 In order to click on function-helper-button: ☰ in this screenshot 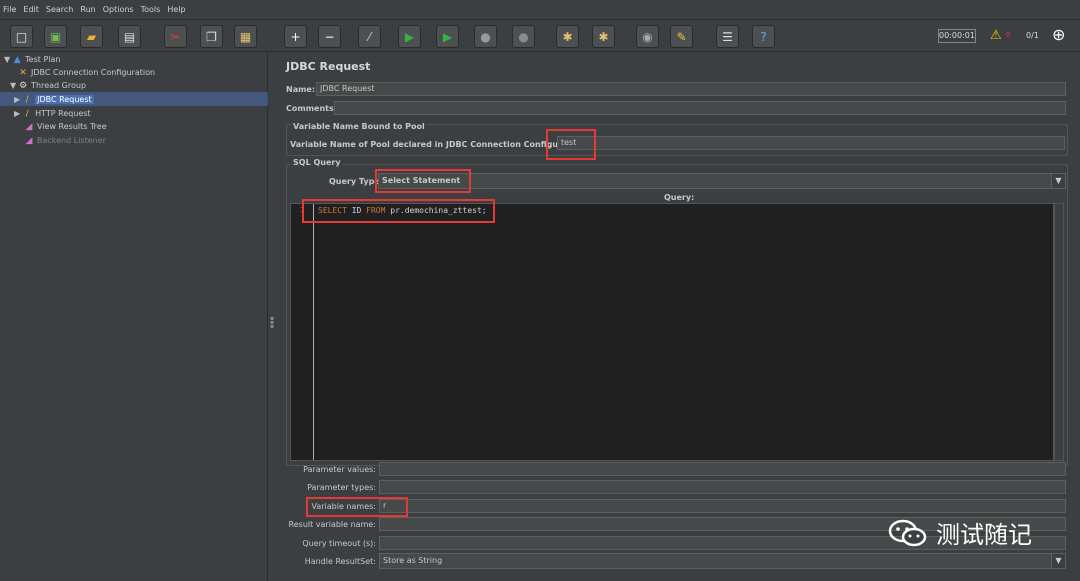, I will do `click(727, 36)`.